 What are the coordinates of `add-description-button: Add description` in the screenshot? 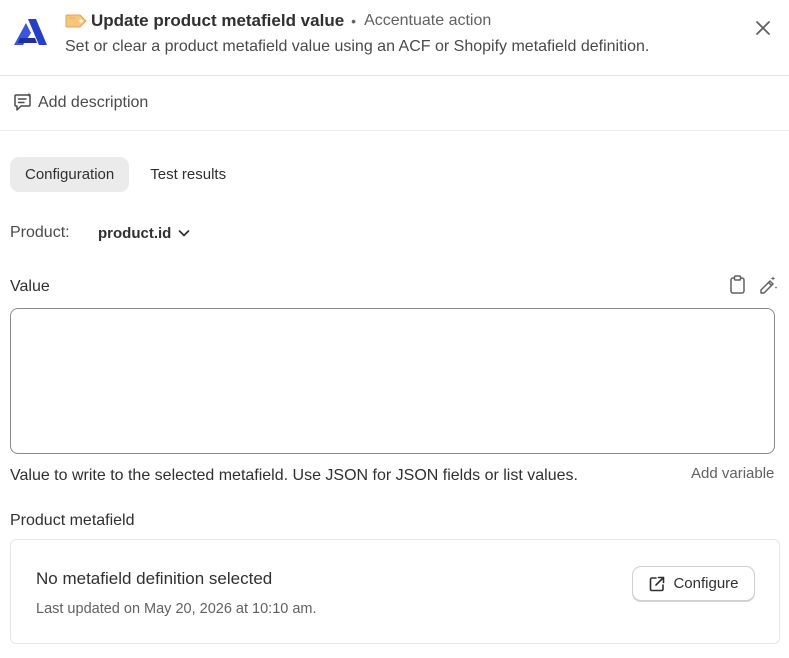 It's located at (80, 102).